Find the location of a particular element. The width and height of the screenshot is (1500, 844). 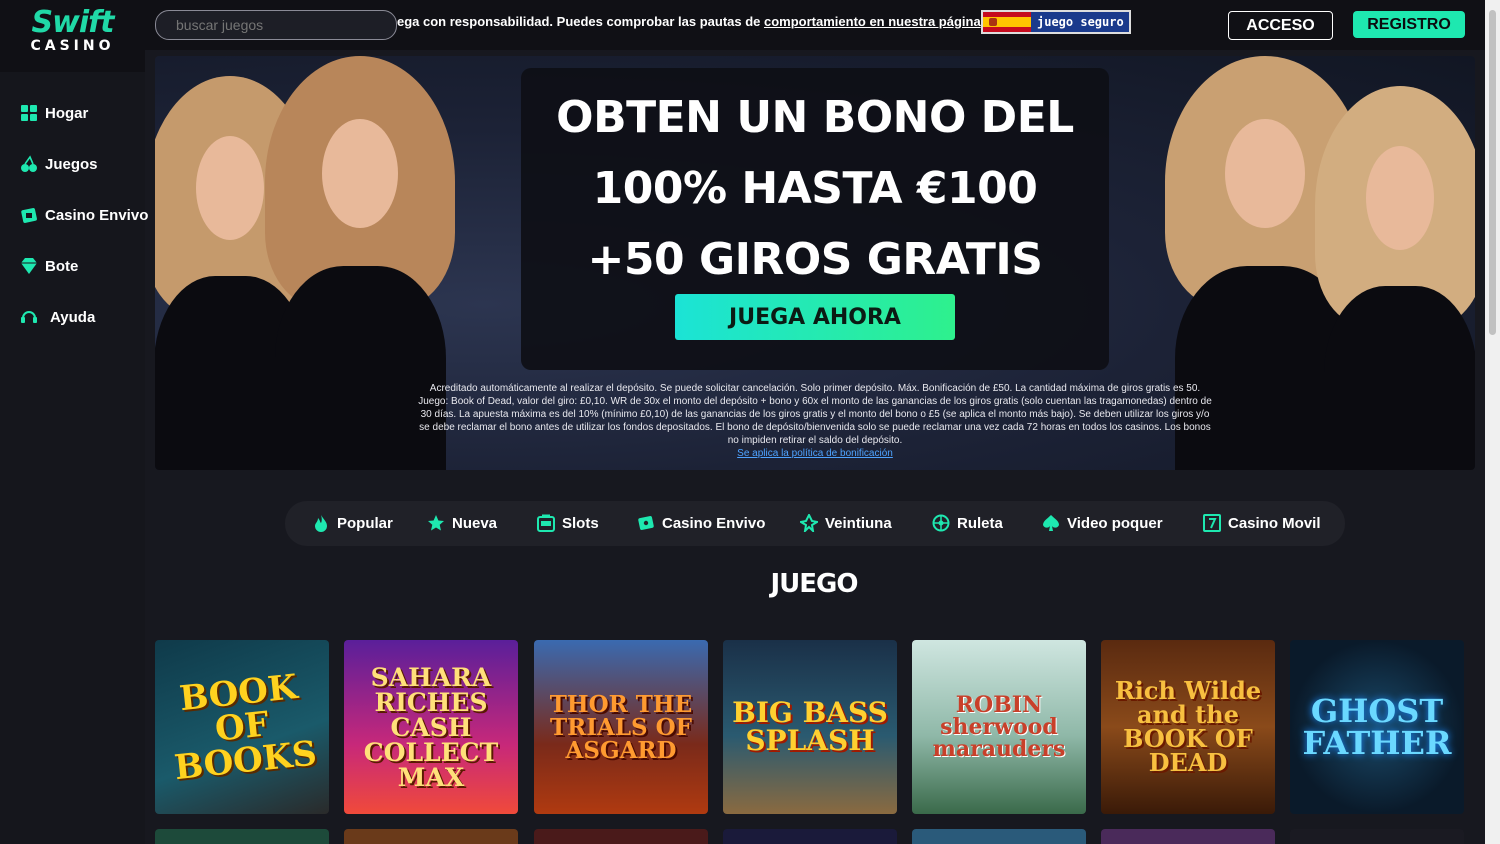

safe-badge-label: juego seguro is located at coordinates (1080, 22).